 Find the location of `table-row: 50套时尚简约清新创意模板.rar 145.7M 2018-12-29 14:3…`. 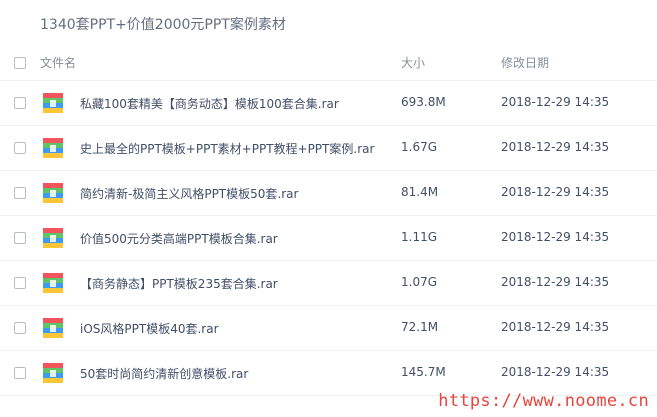

table-row: 50套时尚简约清新创意模板.rar 145.7M 2018-12-29 14:3… is located at coordinates (328, 373).